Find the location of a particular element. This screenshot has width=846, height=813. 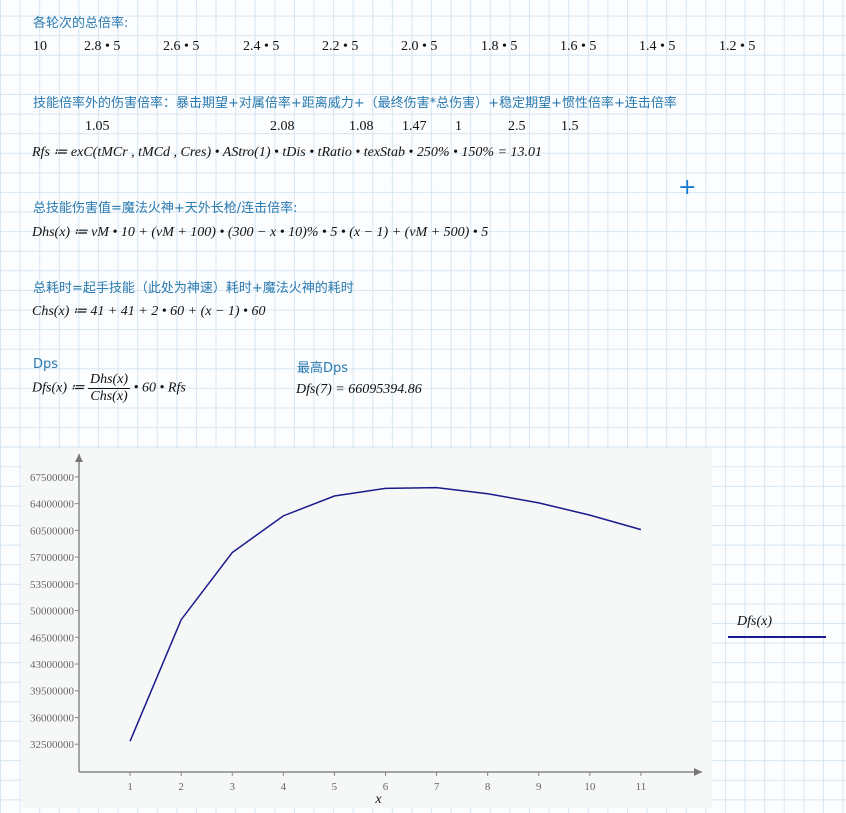

dfs-lhs: Dfs(x) ≔ is located at coordinates (58, 388).